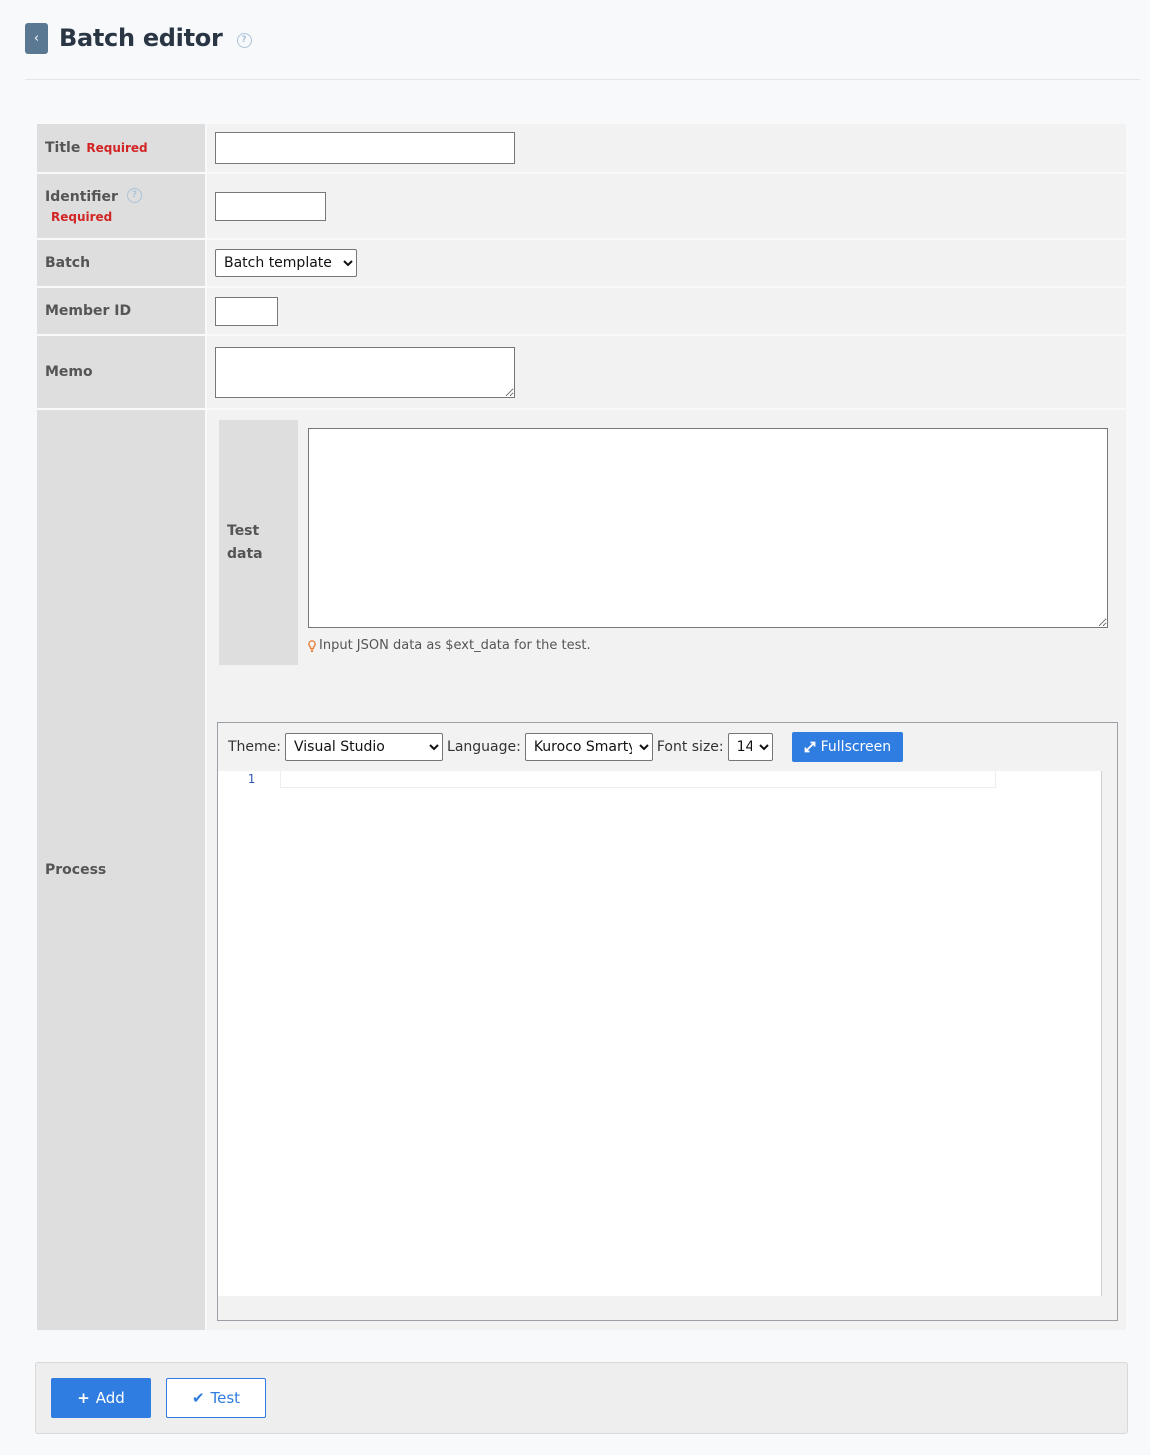 The image size is (1150, 1455). Describe the element at coordinates (141, 38) in the screenshot. I see `page-title: Batch editor` at that location.